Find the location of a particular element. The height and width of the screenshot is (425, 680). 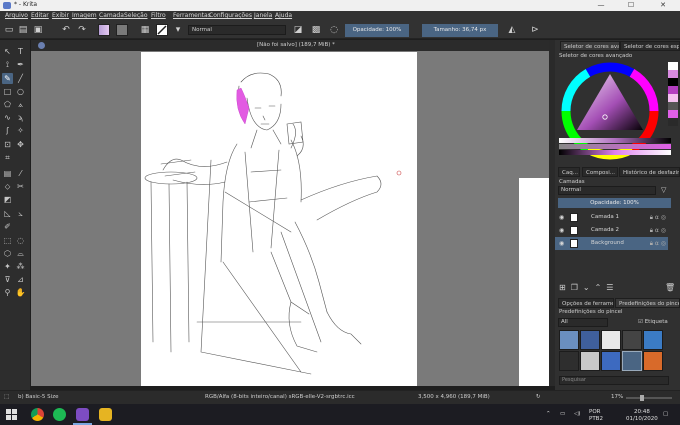

layer-properties-icon: ☰ is located at coordinates (612, 287).